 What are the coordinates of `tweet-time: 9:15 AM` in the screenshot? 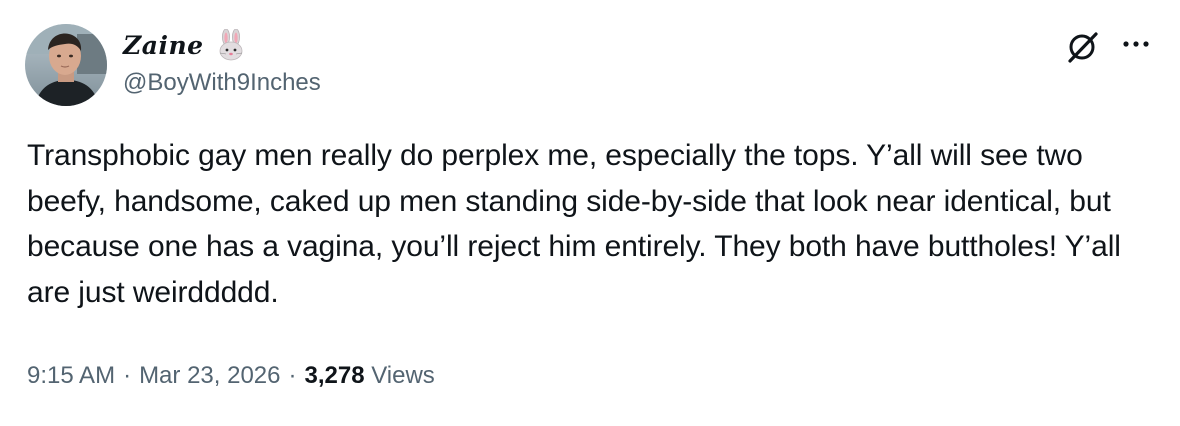 It's located at (71, 376).